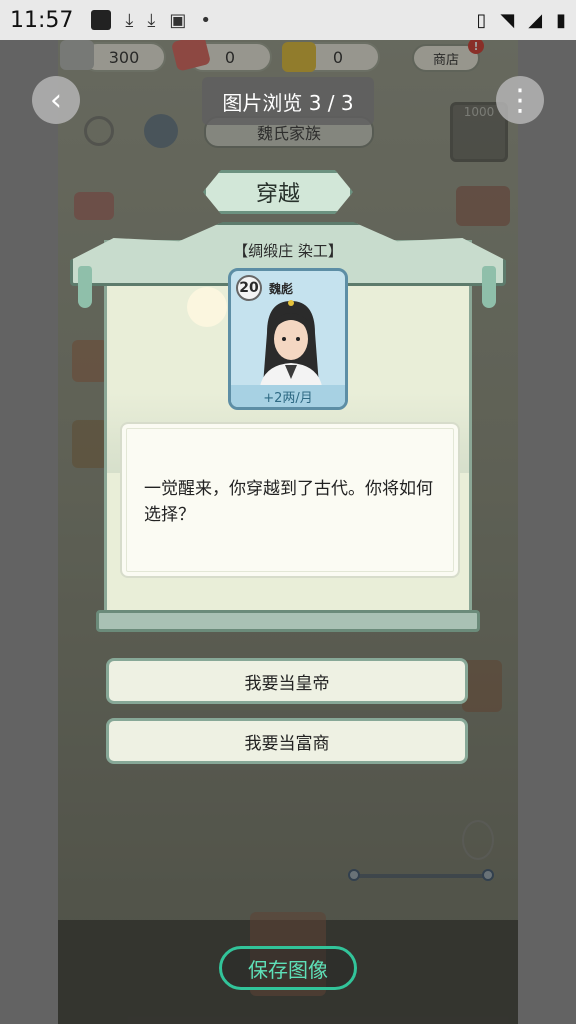 This screenshot has width=576, height=1024. I want to click on save-image-button: 保存图像, so click(288, 968).